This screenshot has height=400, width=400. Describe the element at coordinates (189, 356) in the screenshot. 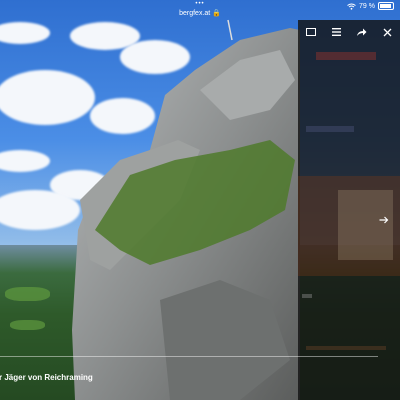

I see `caption-divider` at that location.